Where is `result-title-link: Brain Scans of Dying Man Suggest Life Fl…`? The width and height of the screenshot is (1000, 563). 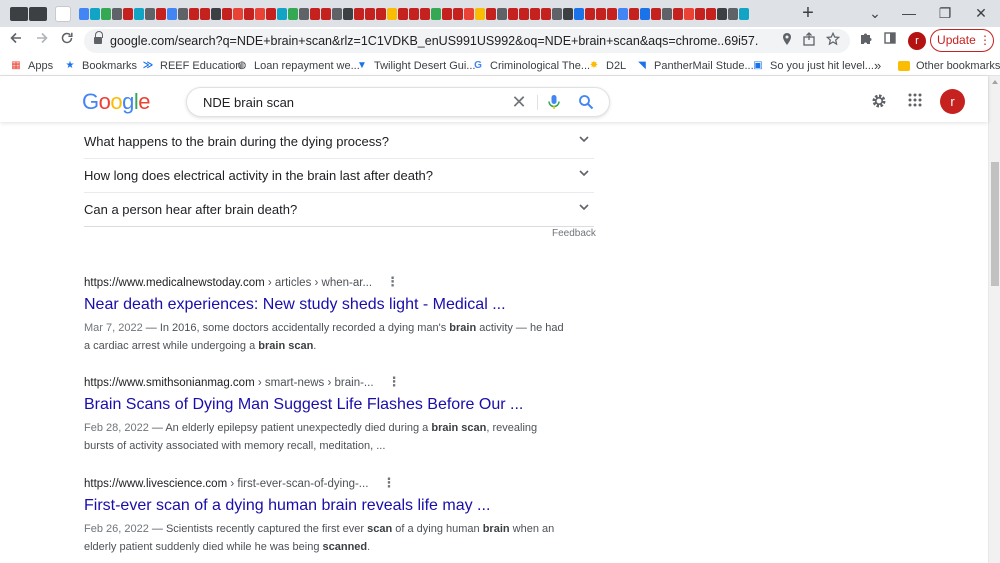
result-title-link: Brain Scans of Dying Man Suggest Life Fl… is located at coordinates (324, 405).